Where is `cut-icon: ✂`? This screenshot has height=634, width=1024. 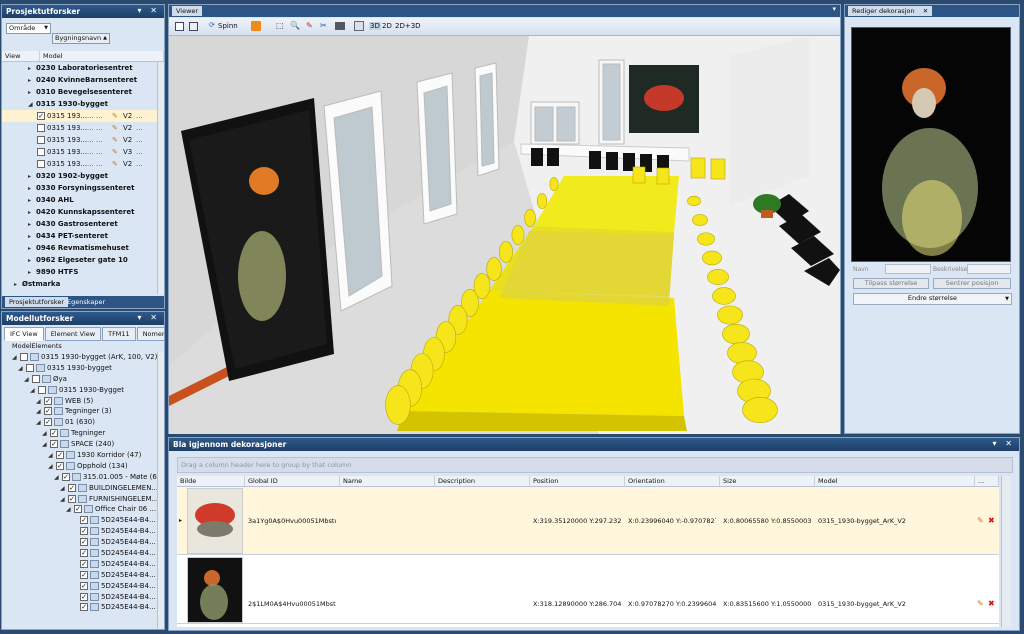 cut-icon: ✂ is located at coordinates (323, 25).